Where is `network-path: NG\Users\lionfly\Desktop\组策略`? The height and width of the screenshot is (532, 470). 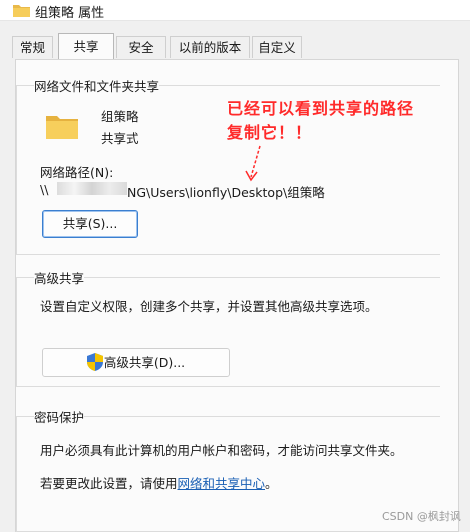 network-path: NG\Users\lionfly\Desktop\组策略 is located at coordinates (226, 192).